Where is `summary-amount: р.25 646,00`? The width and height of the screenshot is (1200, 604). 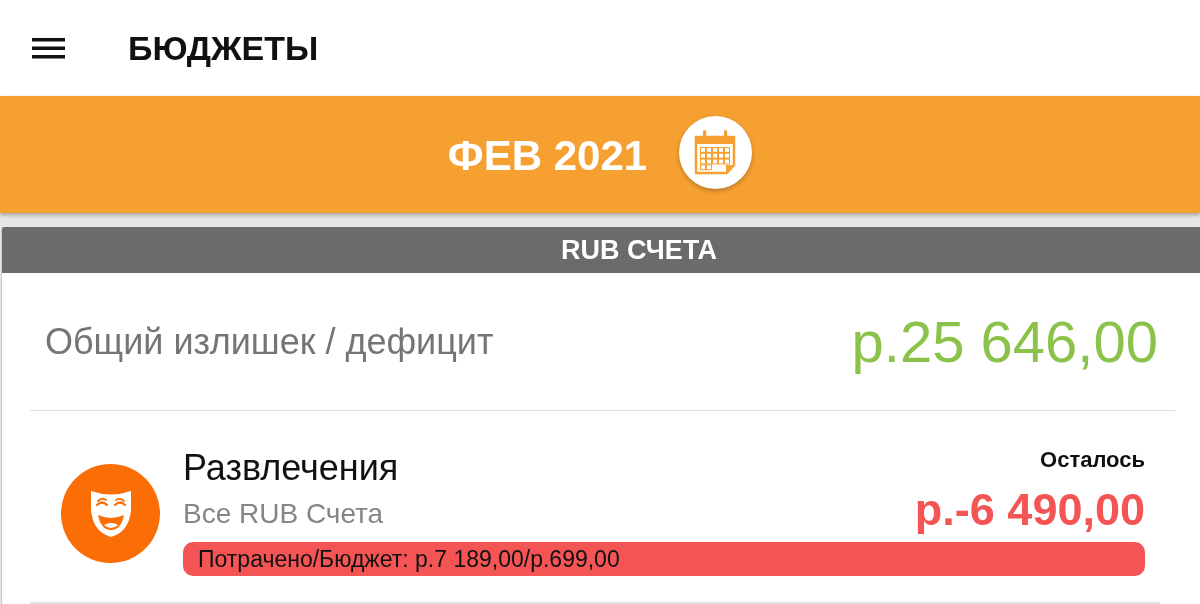
summary-amount: р.25 646,00 is located at coordinates (1004, 341).